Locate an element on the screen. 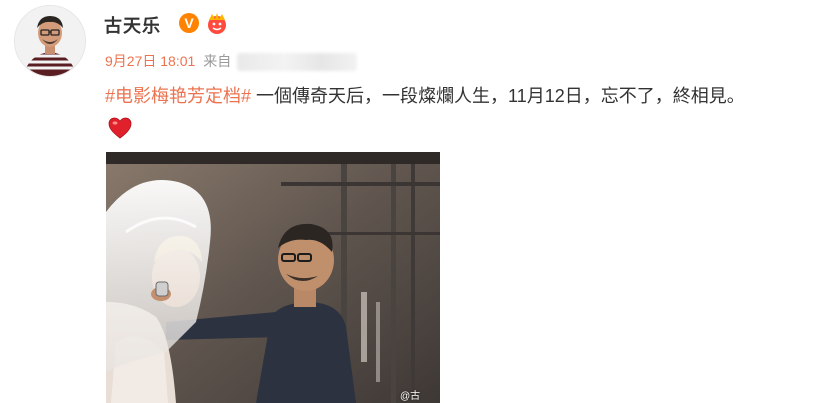 The image size is (834, 403). blurred-source is located at coordinates (297, 62).